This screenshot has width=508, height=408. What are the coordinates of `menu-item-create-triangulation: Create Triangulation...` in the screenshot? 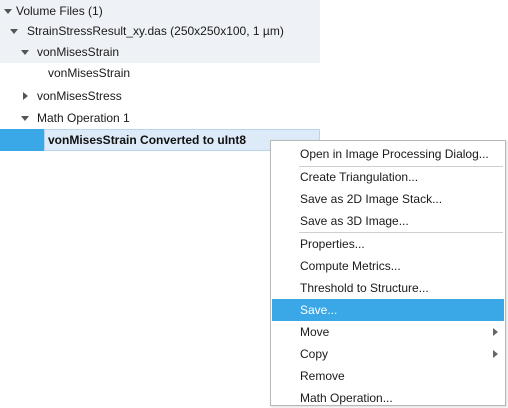 It's located at (388, 177).